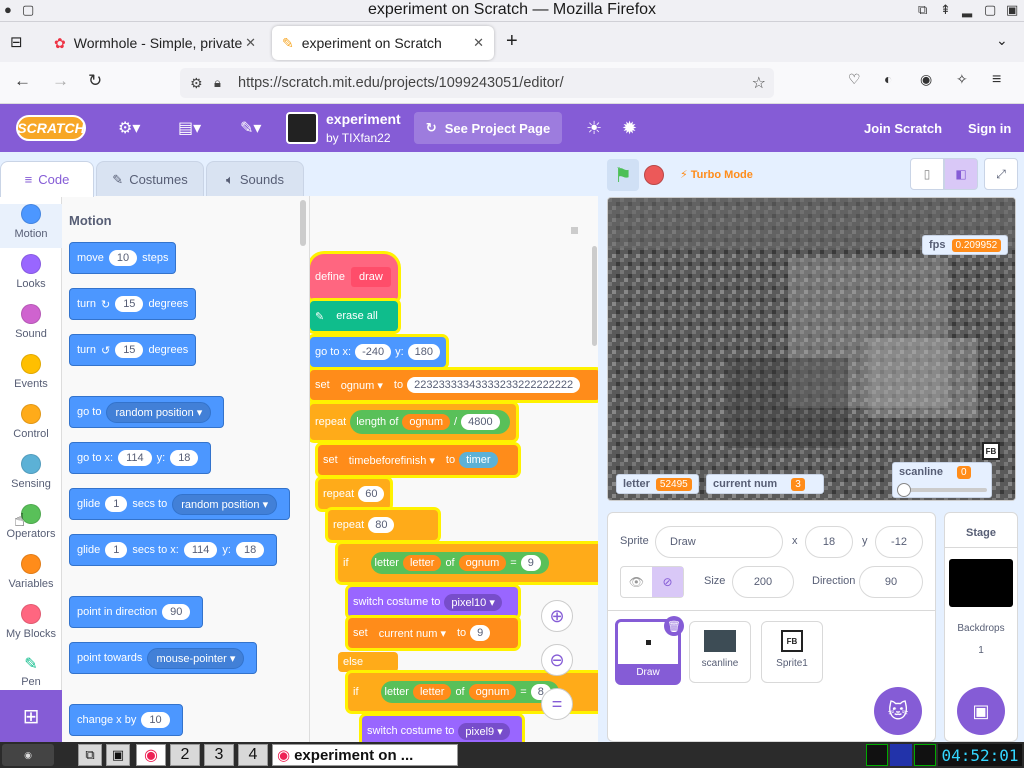 This screenshot has width=1024, height=768. What do you see at coordinates (217, 83) in the screenshot?
I see `lock-icon: 🔒︎` at bounding box center [217, 83].